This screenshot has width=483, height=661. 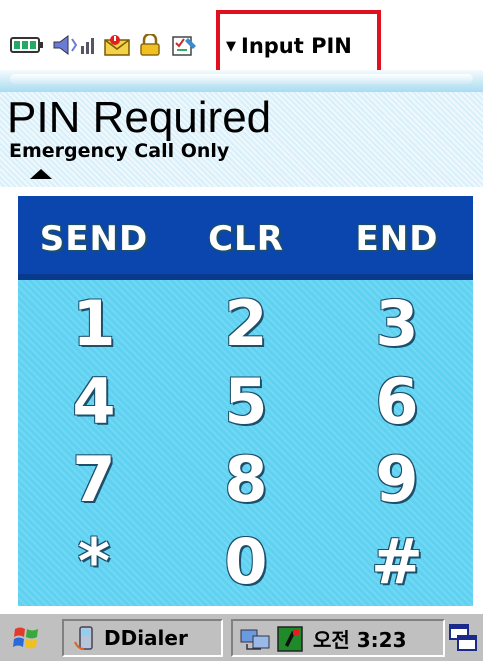 What do you see at coordinates (41, 174) in the screenshot?
I see `scroll-up-icon` at bounding box center [41, 174].